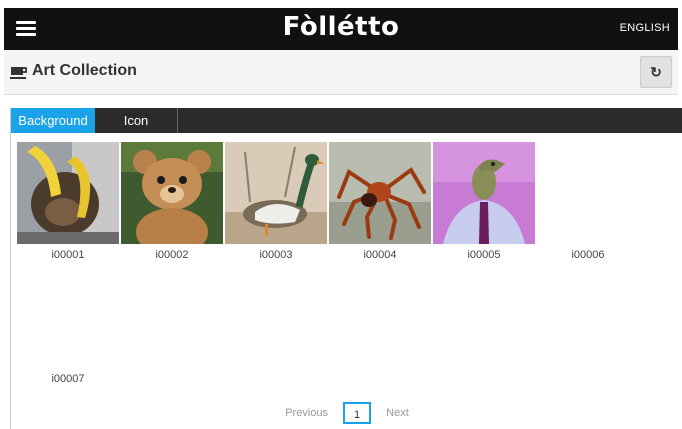 The width and height of the screenshot is (682, 429). Describe the element at coordinates (276, 193) in the screenshot. I see `thumbnail-duck` at that location.